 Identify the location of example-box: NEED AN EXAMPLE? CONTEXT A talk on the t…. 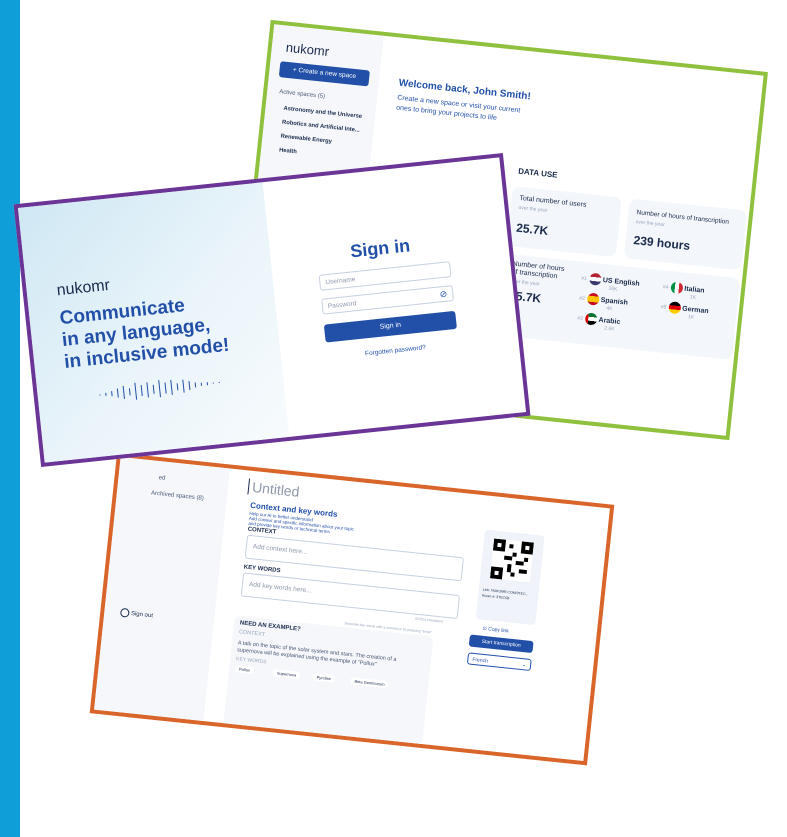
(328, 681).